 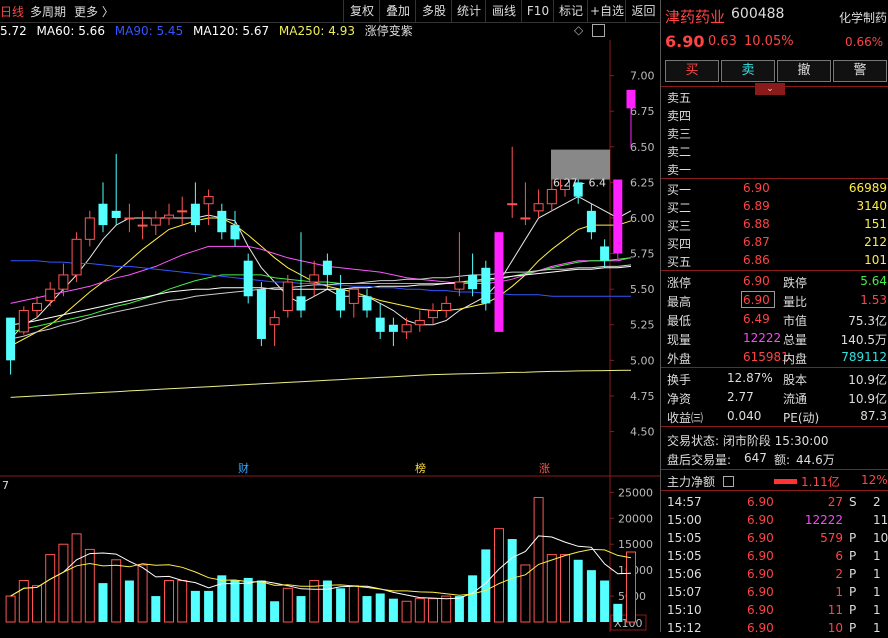 I want to click on ma-legend-item: MA120: 5.67, so click(x=231, y=31).